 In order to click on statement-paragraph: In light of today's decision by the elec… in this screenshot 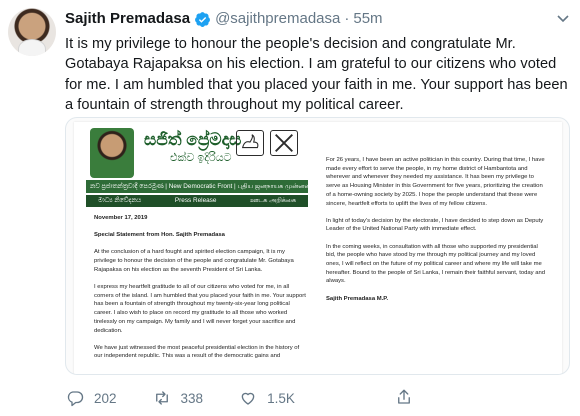, I will do `click(435, 225)`.